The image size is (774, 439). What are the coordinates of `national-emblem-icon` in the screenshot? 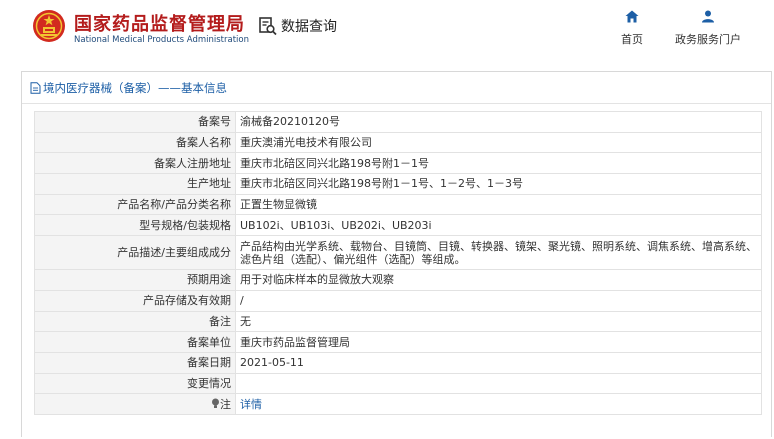 It's located at (49, 26).